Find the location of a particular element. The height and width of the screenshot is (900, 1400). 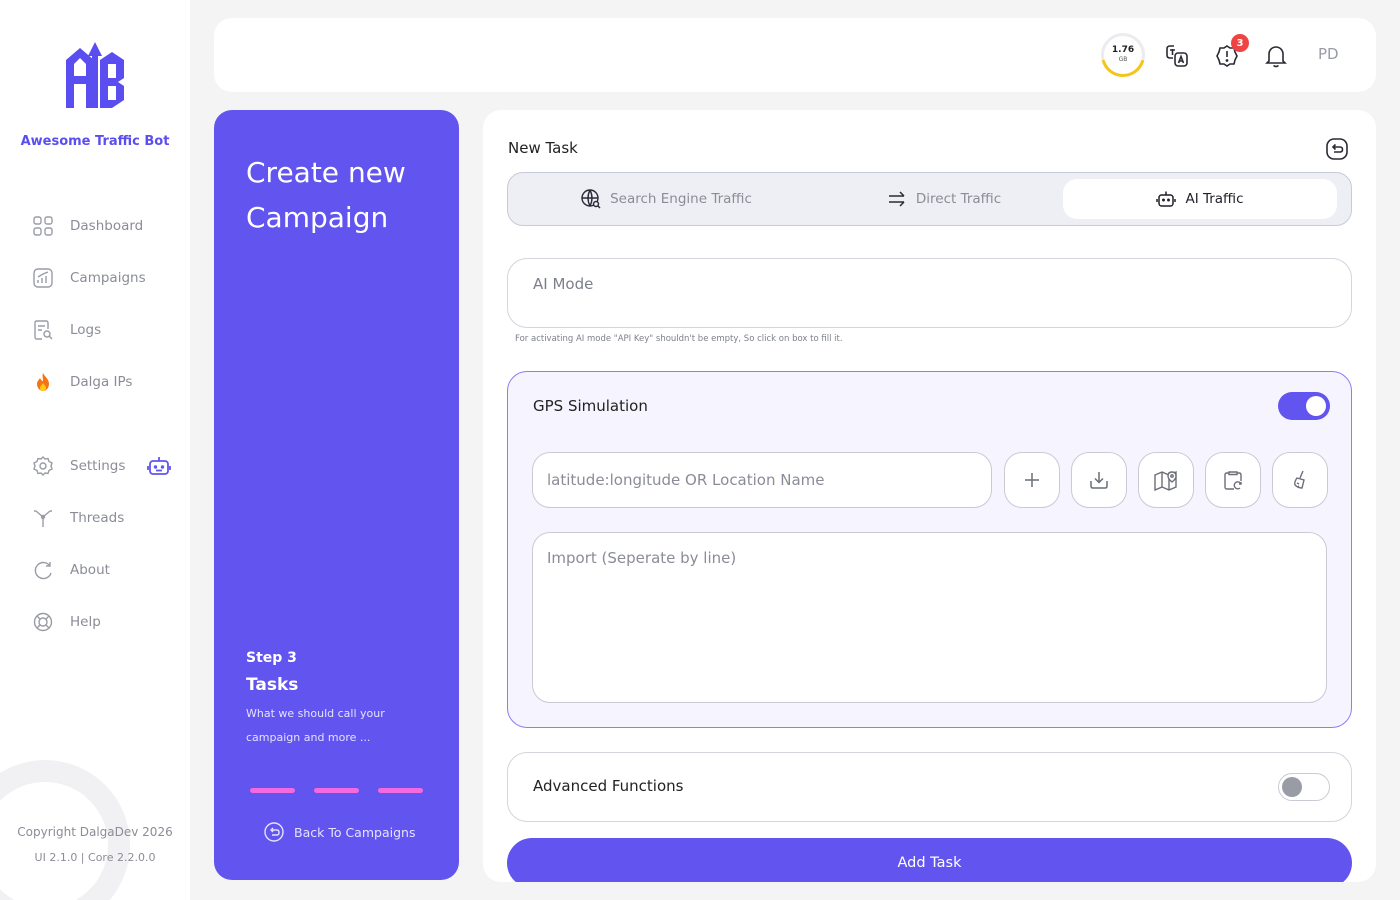

sidebar-item-dalga-ips: Dalga IPs is located at coordinates (82, 382).